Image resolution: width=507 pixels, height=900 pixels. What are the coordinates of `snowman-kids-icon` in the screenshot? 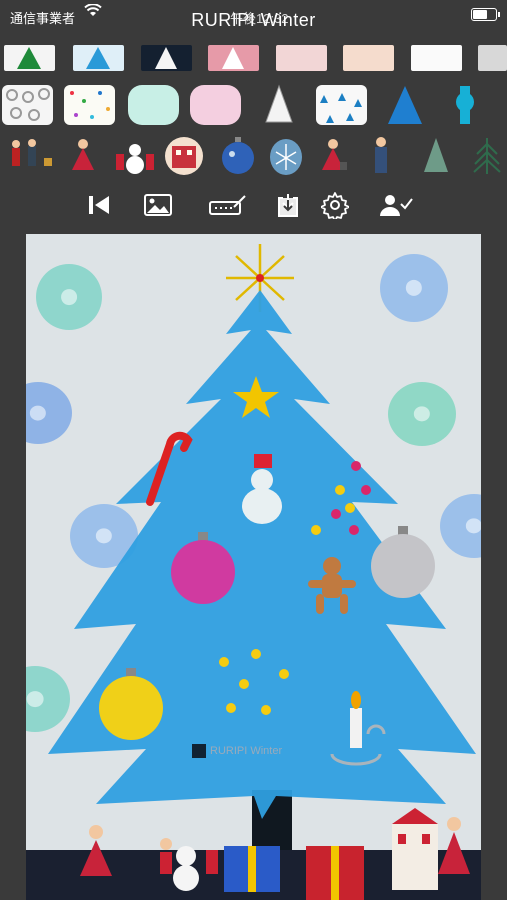 It's located at (135, 159).